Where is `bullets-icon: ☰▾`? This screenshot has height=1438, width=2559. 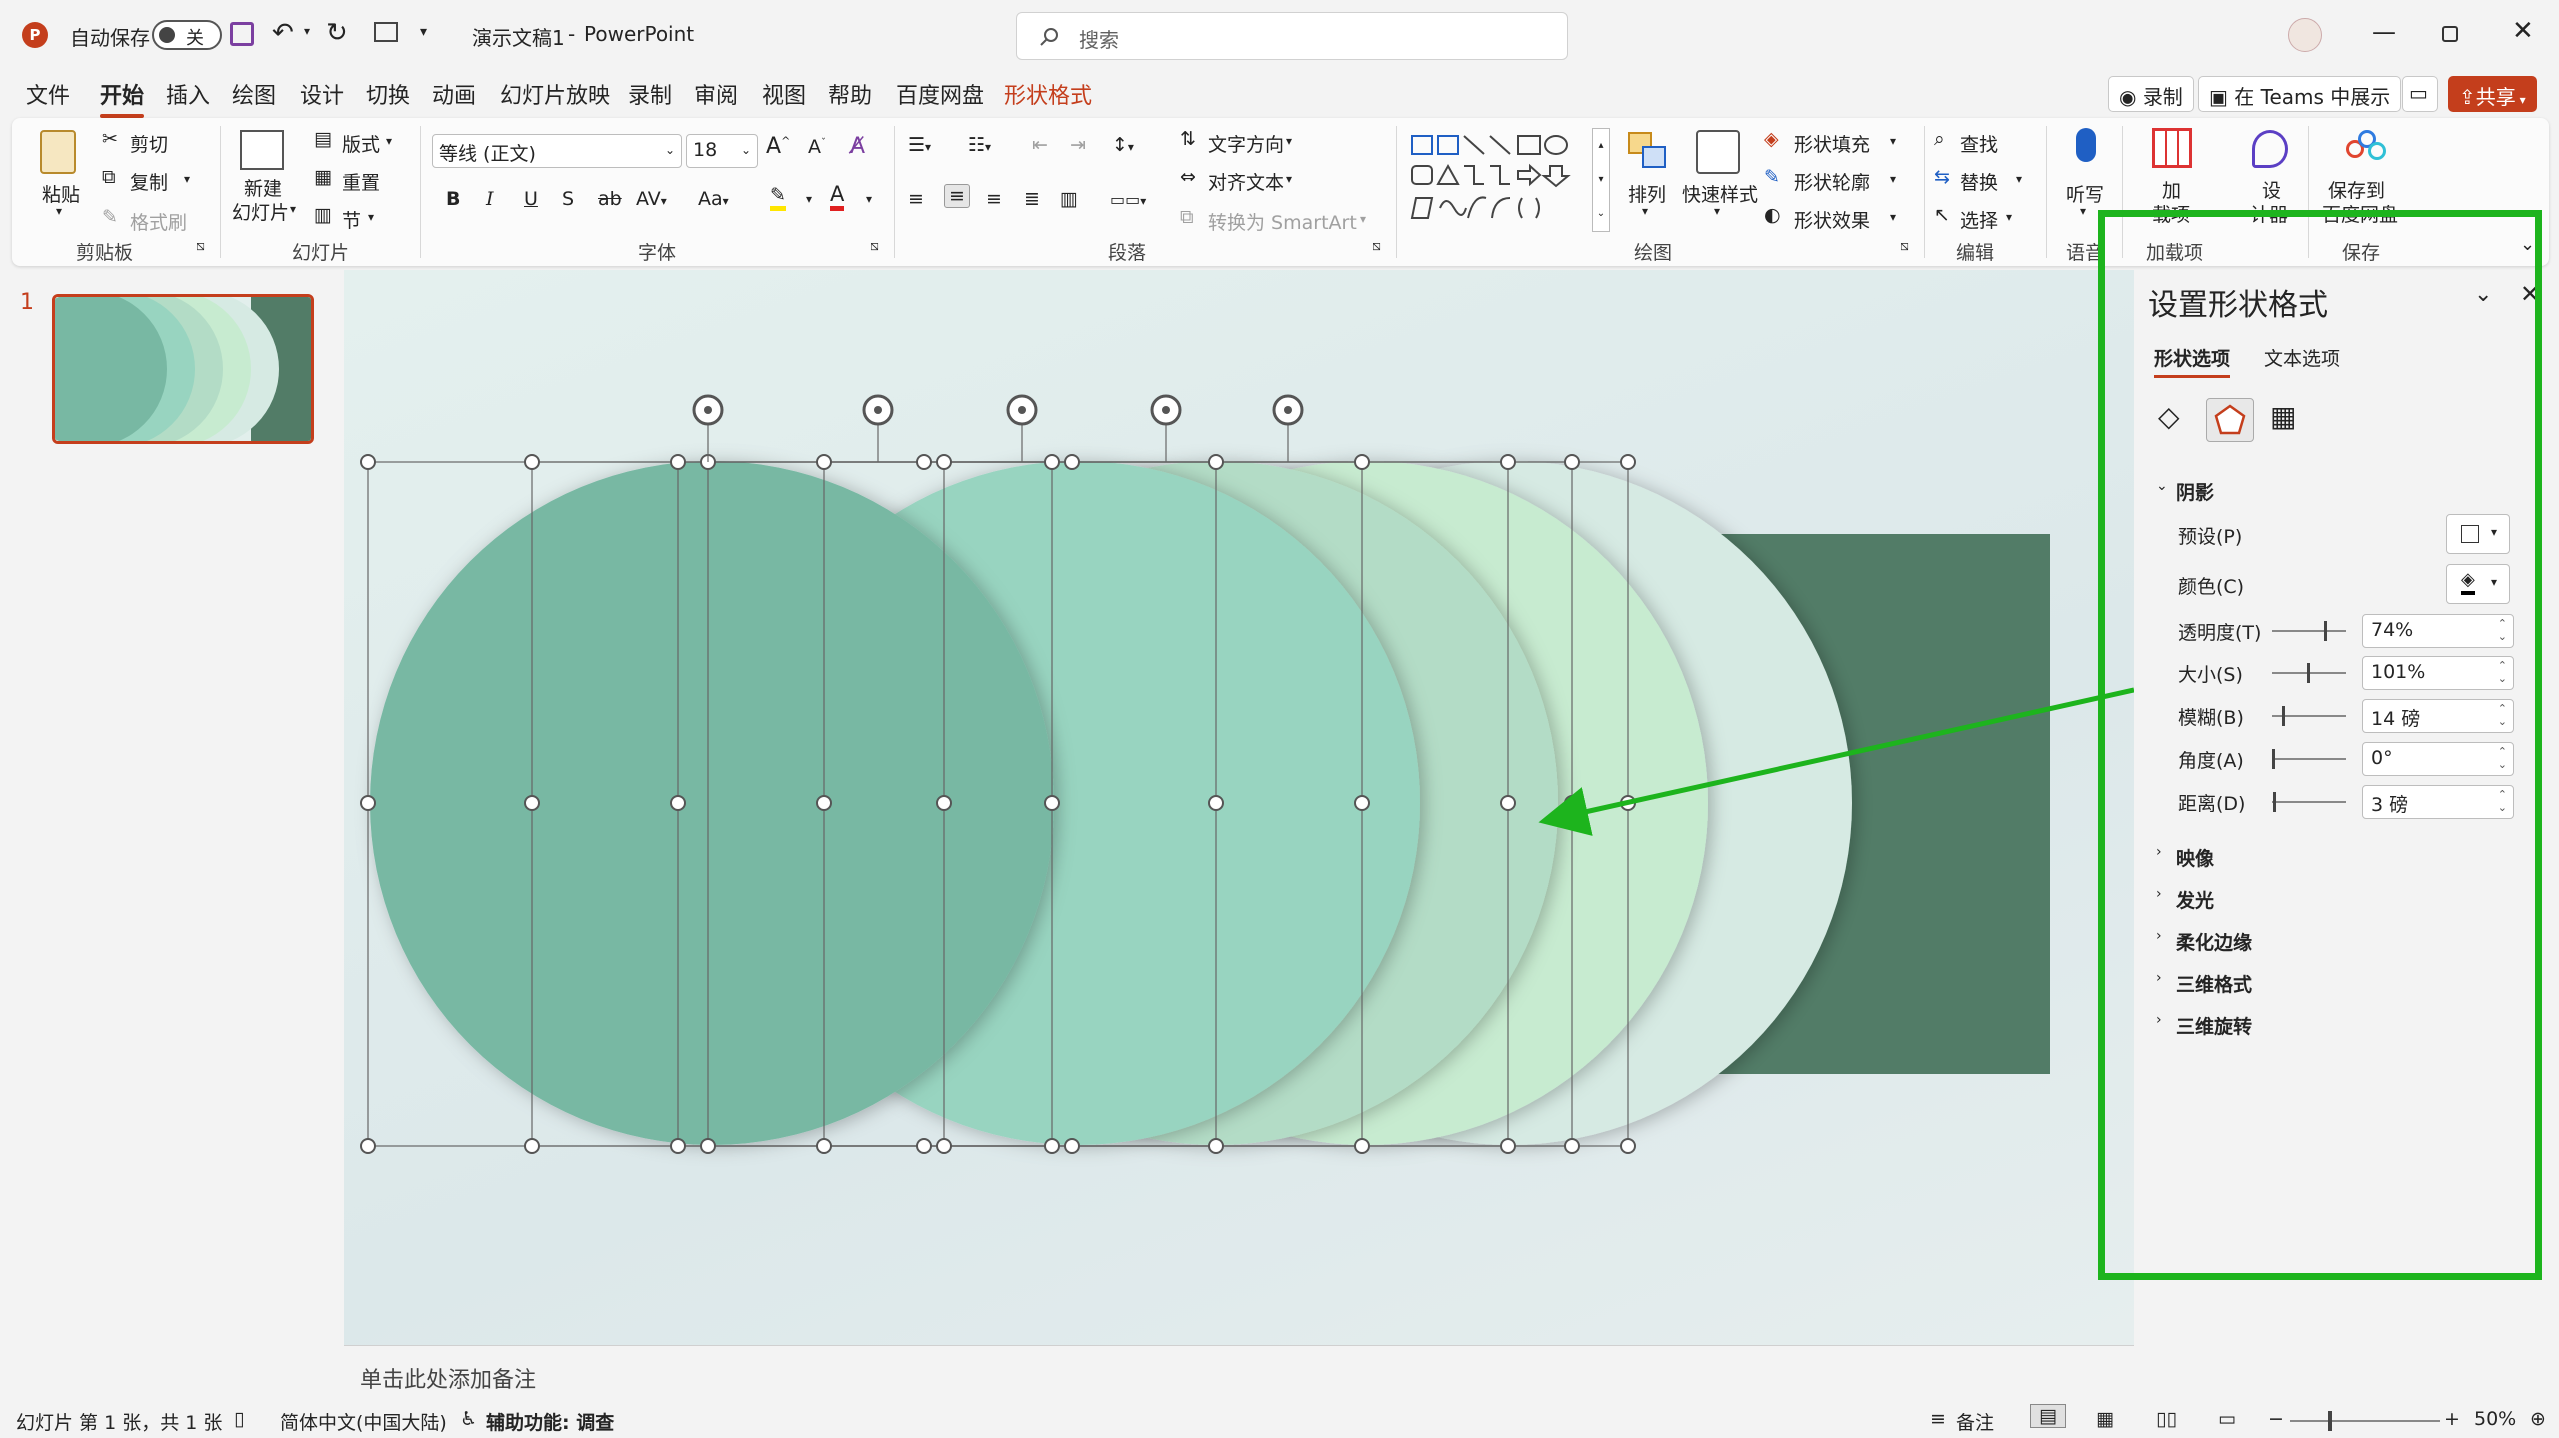 bullets-icon: ☰▾ is located at coordinates (919, 145).